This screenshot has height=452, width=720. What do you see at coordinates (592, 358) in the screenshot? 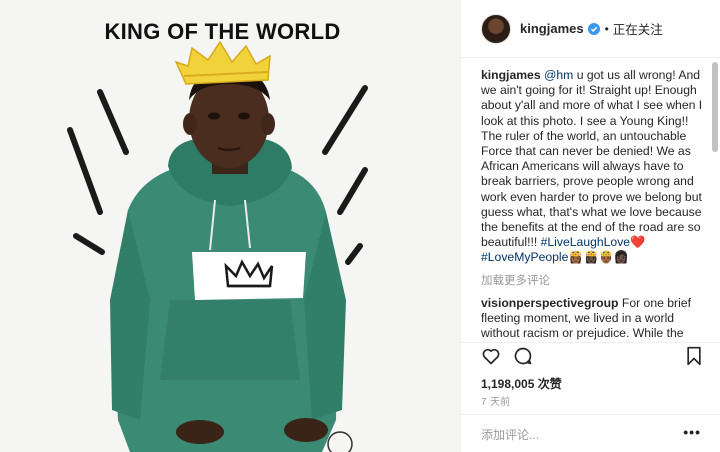
I see `action-bar` at bounding box center [592, 358].